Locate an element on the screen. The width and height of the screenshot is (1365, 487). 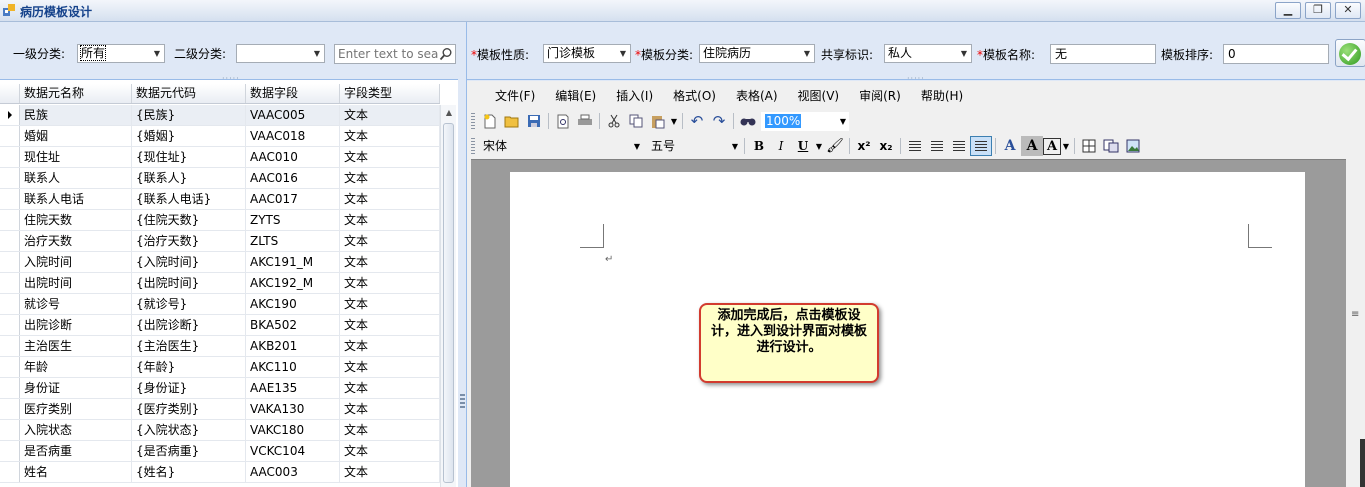
table-cell: AAC010 is located at coordinates (293, 157).